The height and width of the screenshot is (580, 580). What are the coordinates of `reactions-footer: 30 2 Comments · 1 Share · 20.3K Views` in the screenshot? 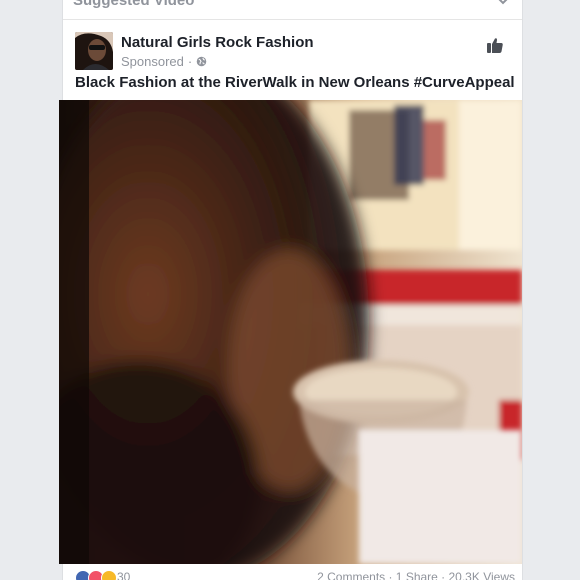 It's located at (295, 575).